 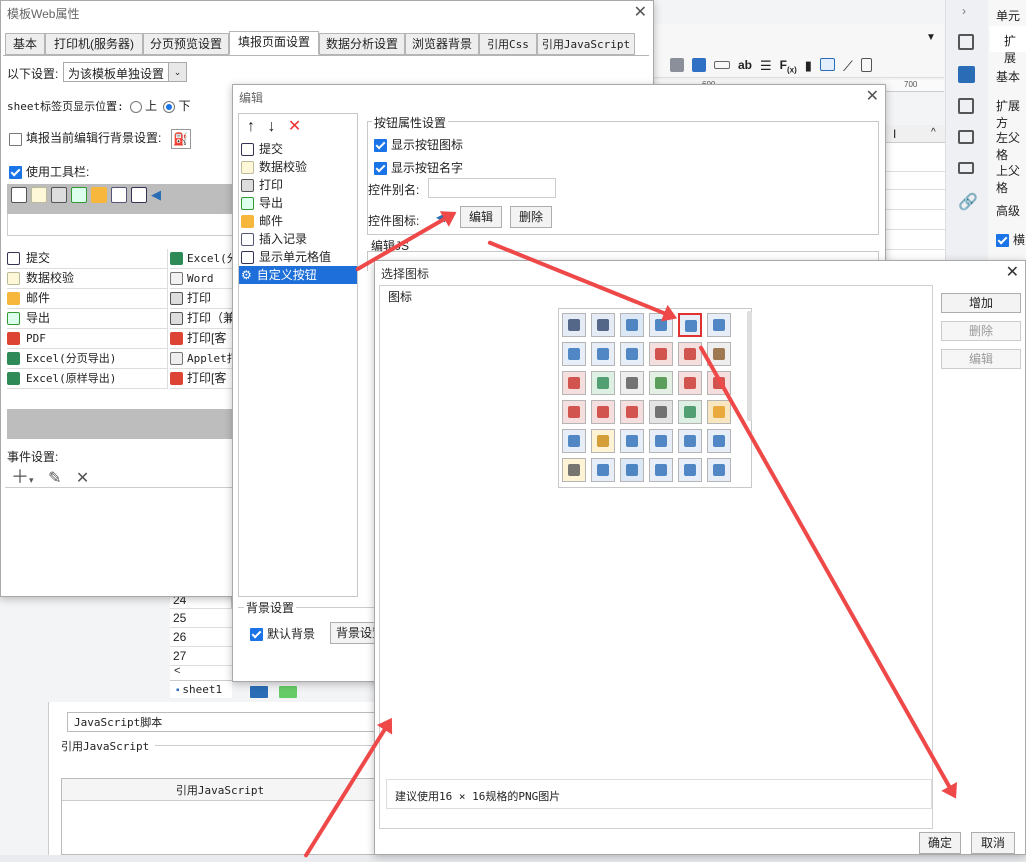 What do you see at coordinates (136, 106) in the screenshot?
I see `radio-top` at bounding box center [136, 106].